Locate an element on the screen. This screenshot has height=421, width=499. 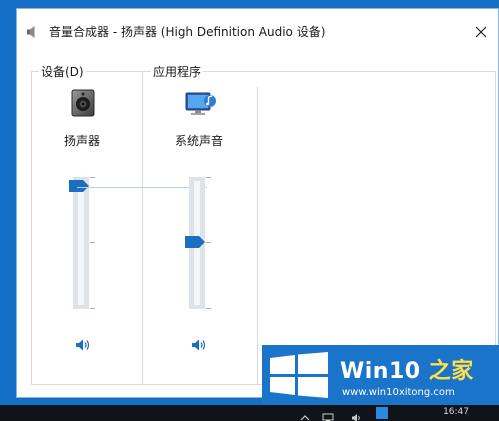
system-sounds-icon is located at coordinates (200, 103).